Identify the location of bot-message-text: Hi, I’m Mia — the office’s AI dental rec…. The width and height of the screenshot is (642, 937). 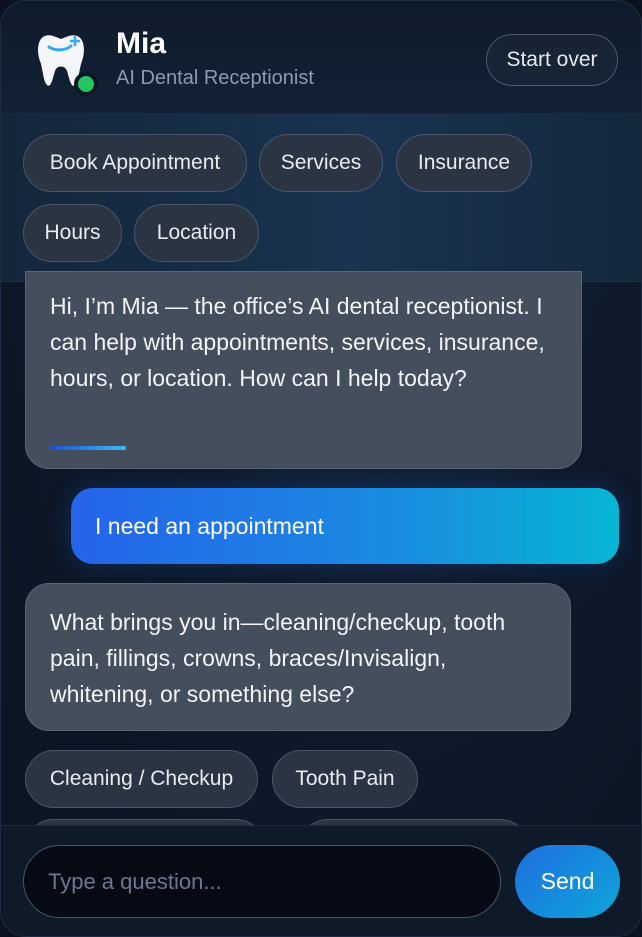
(297, 342).